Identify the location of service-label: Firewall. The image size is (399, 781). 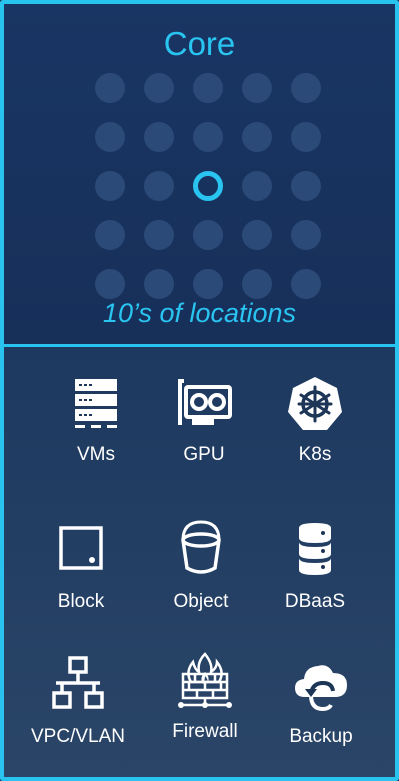
(205, 731).